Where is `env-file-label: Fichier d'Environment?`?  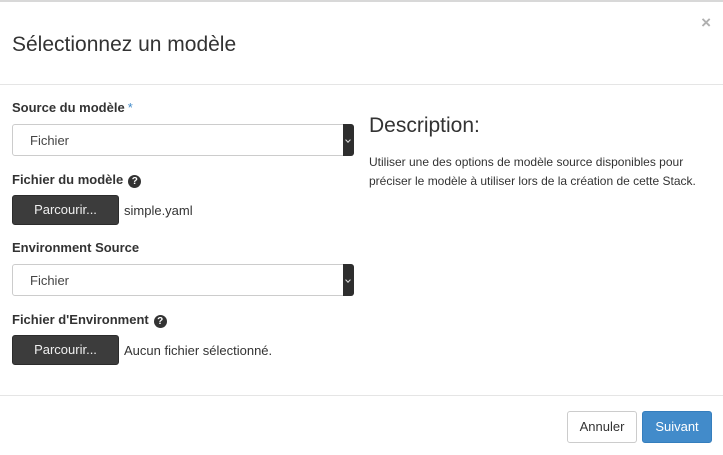
env-file-label: Fichier d'Environment? is located at coordinates (89, 320).